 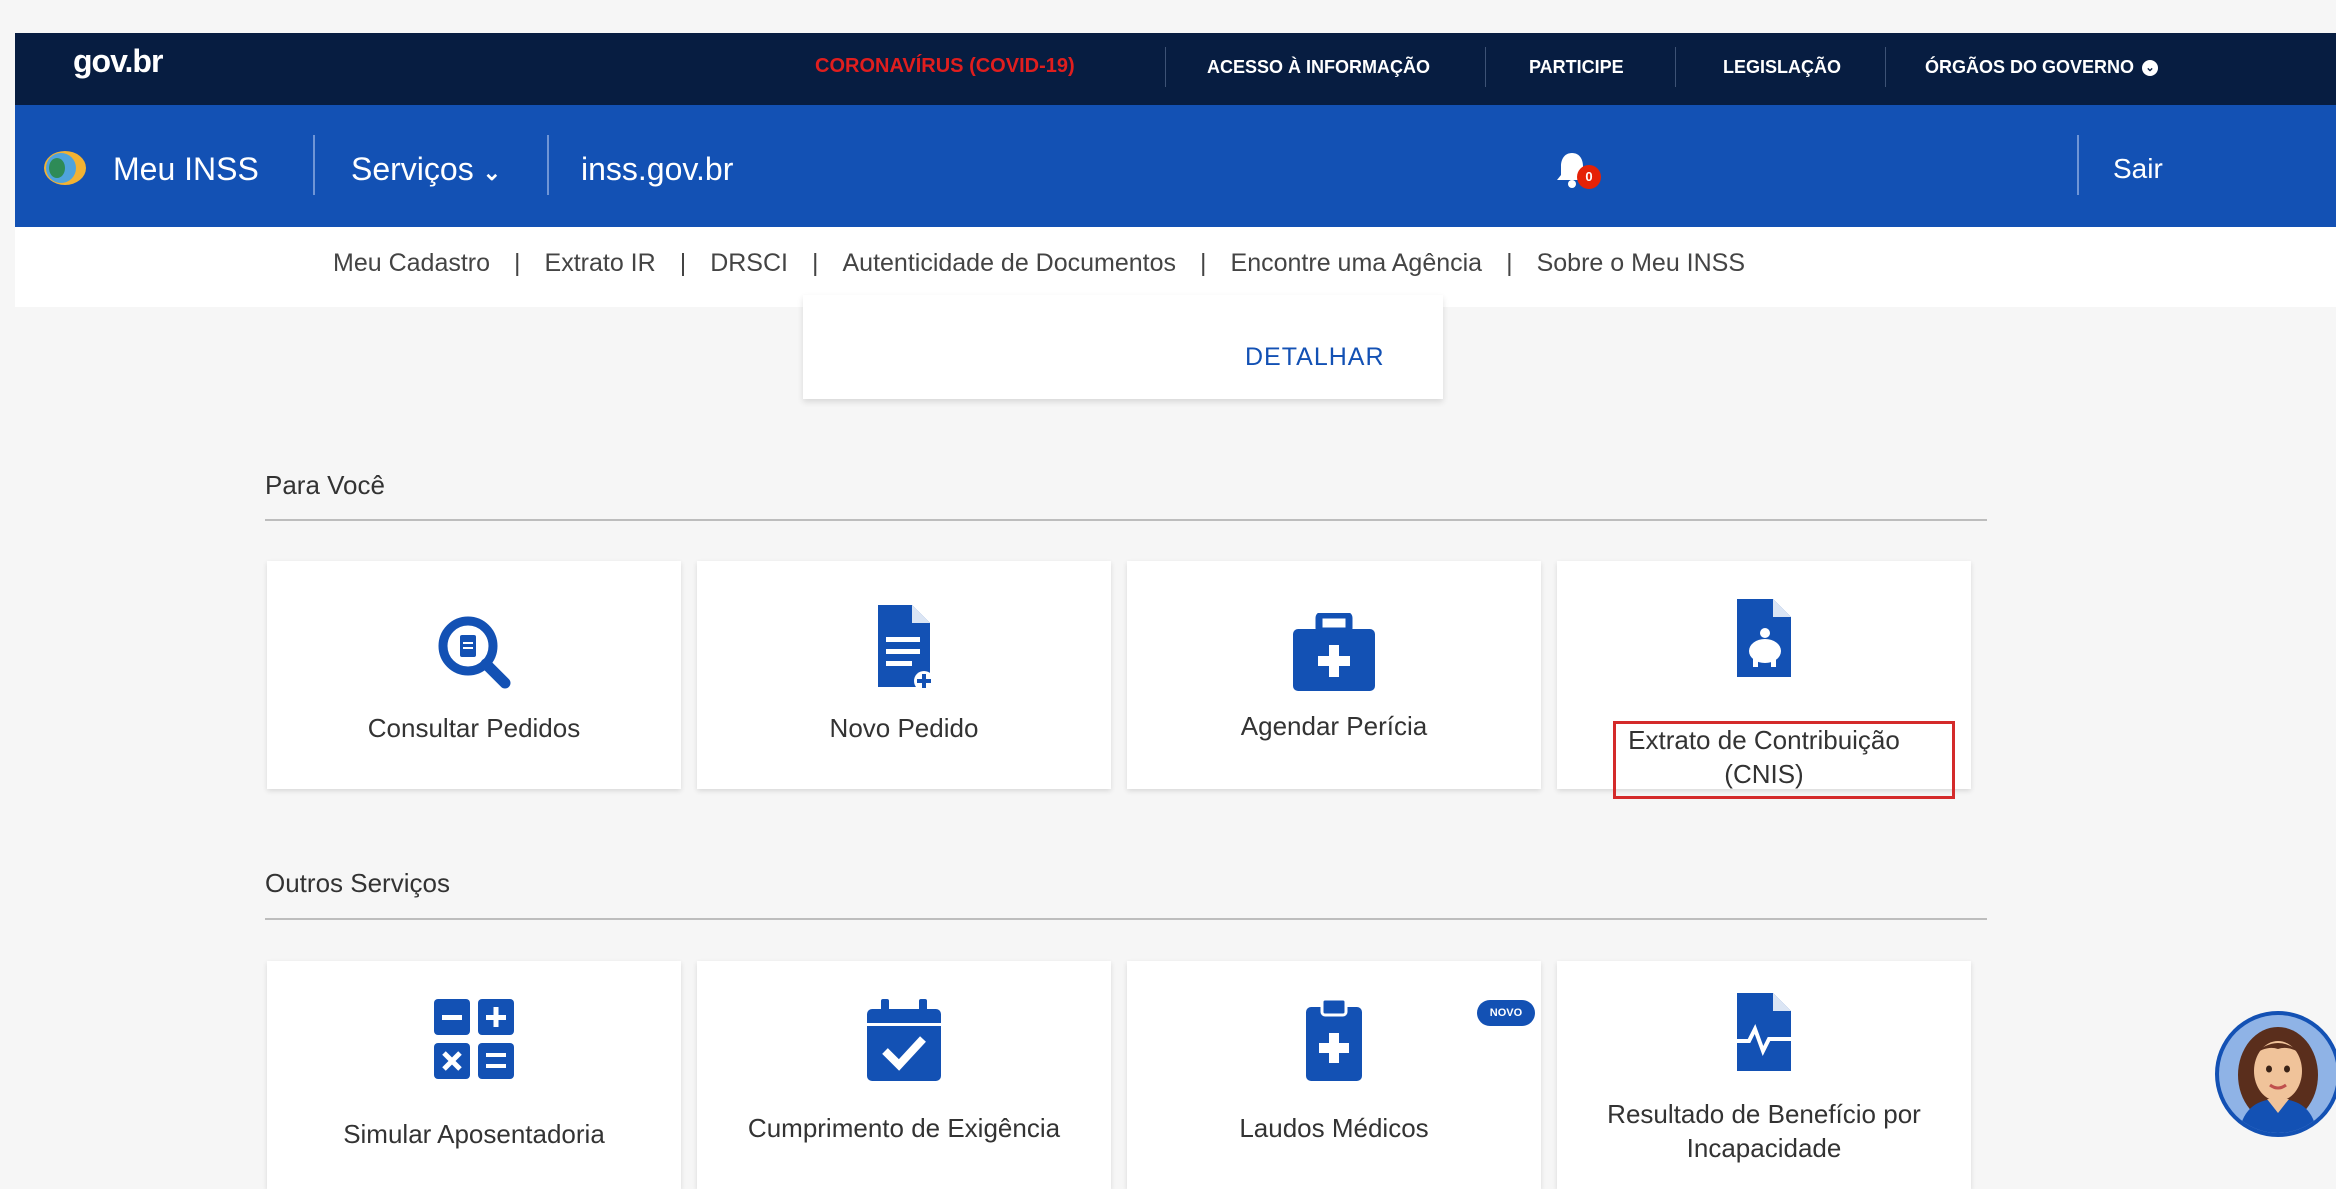 I want to click on subnav-item-drsci: DRSCI, so click(x=749, y=263).